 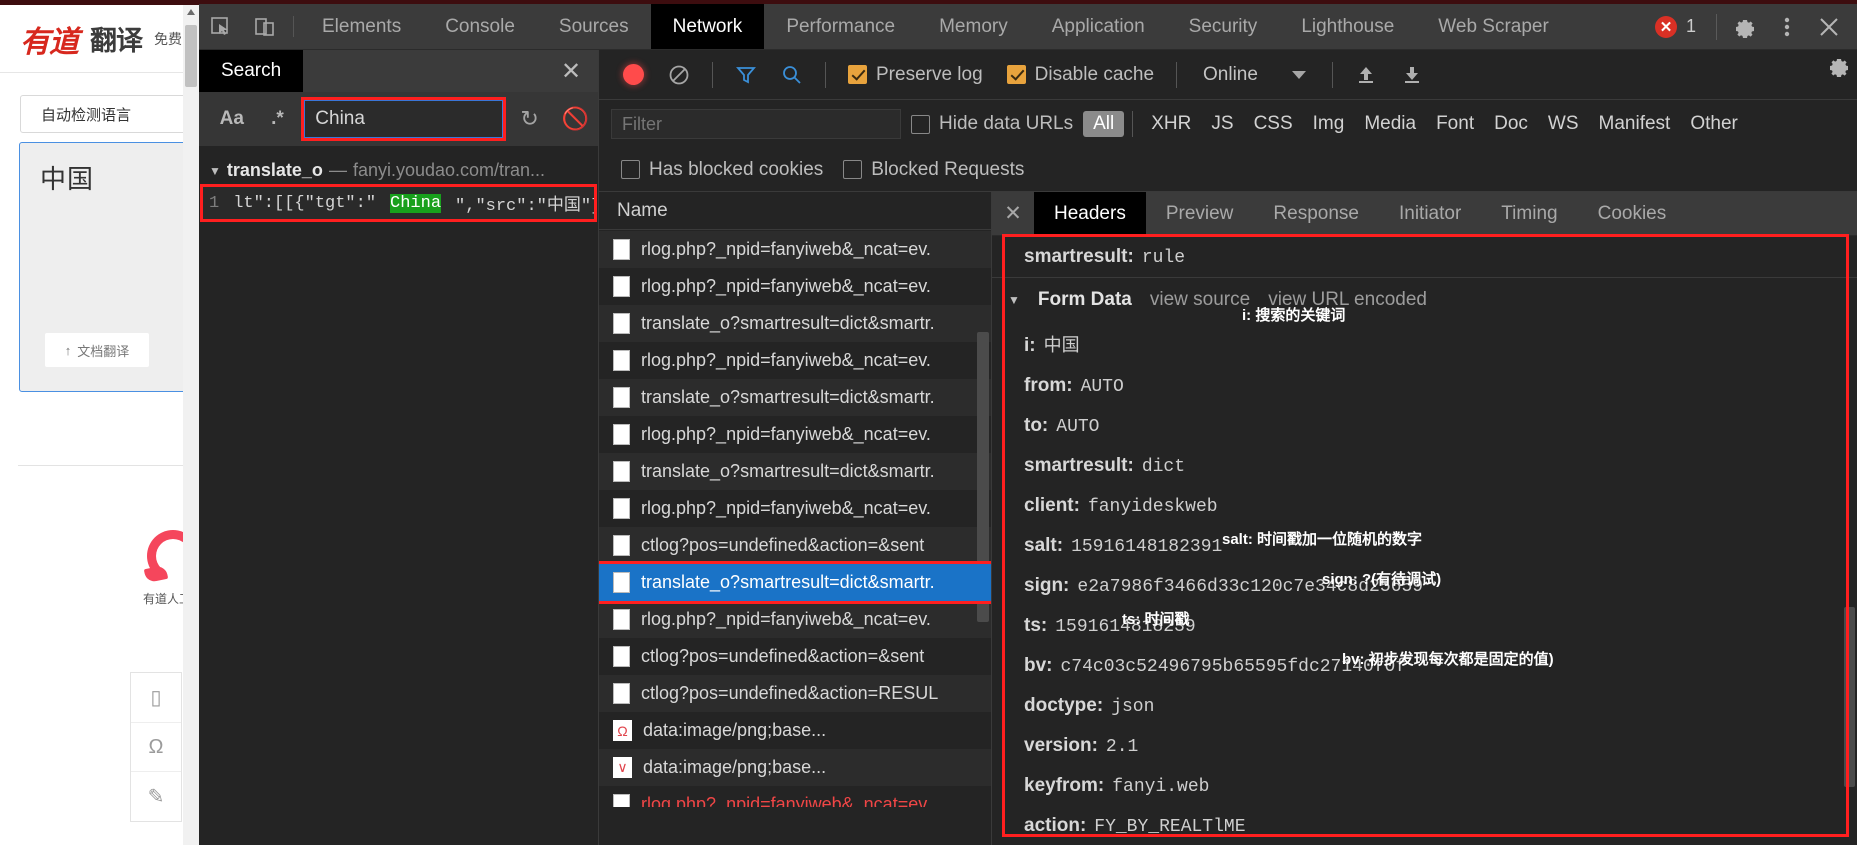 What do you see at coordinates (679, 75) in the screenshot?
I see `clear-icon` at bounding box center [679, 75].